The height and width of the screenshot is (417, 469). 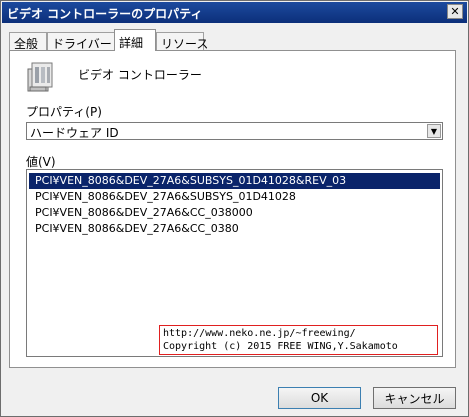 What do you see at coordinates (28, 41) in the screenshot?
I see `tab-general: 全般` at bounding box center [28, 41].